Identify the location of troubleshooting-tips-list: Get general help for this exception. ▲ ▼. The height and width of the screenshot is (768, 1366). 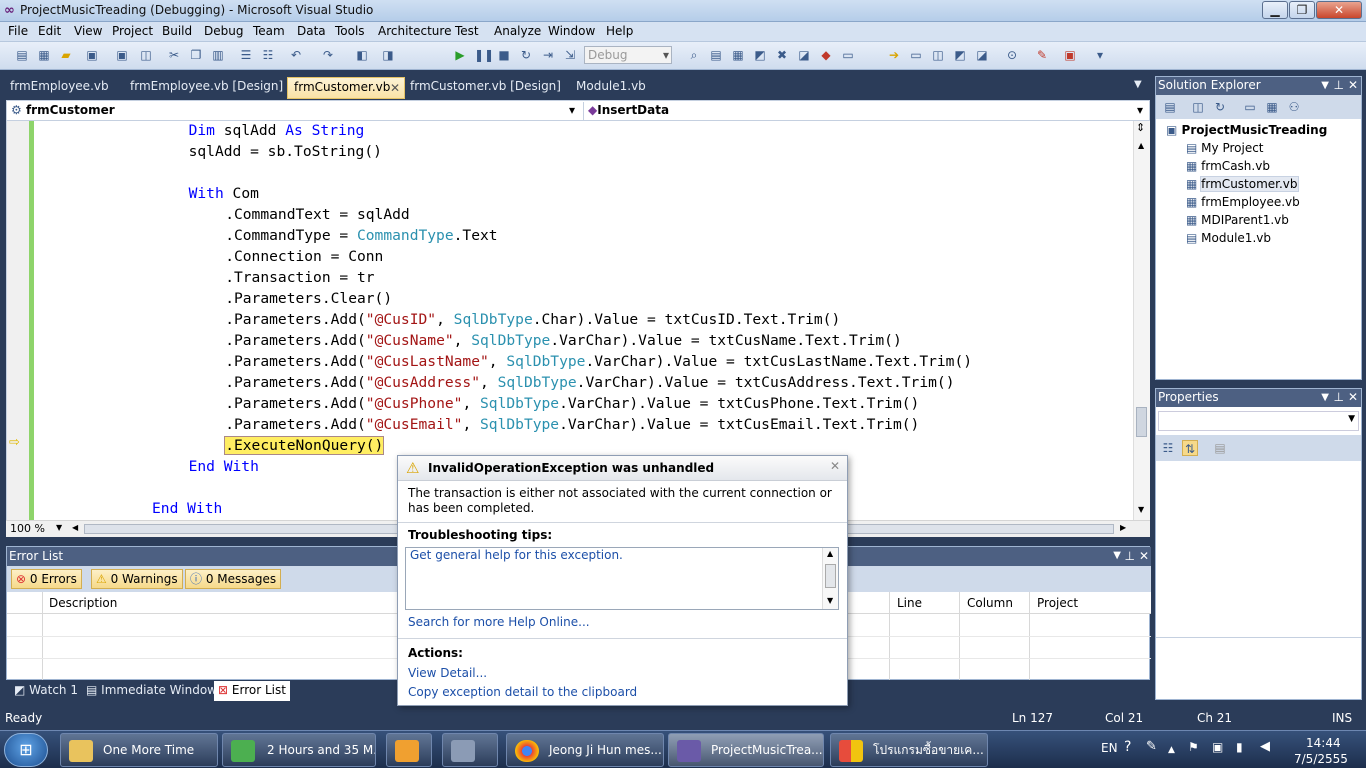
(622, 578).